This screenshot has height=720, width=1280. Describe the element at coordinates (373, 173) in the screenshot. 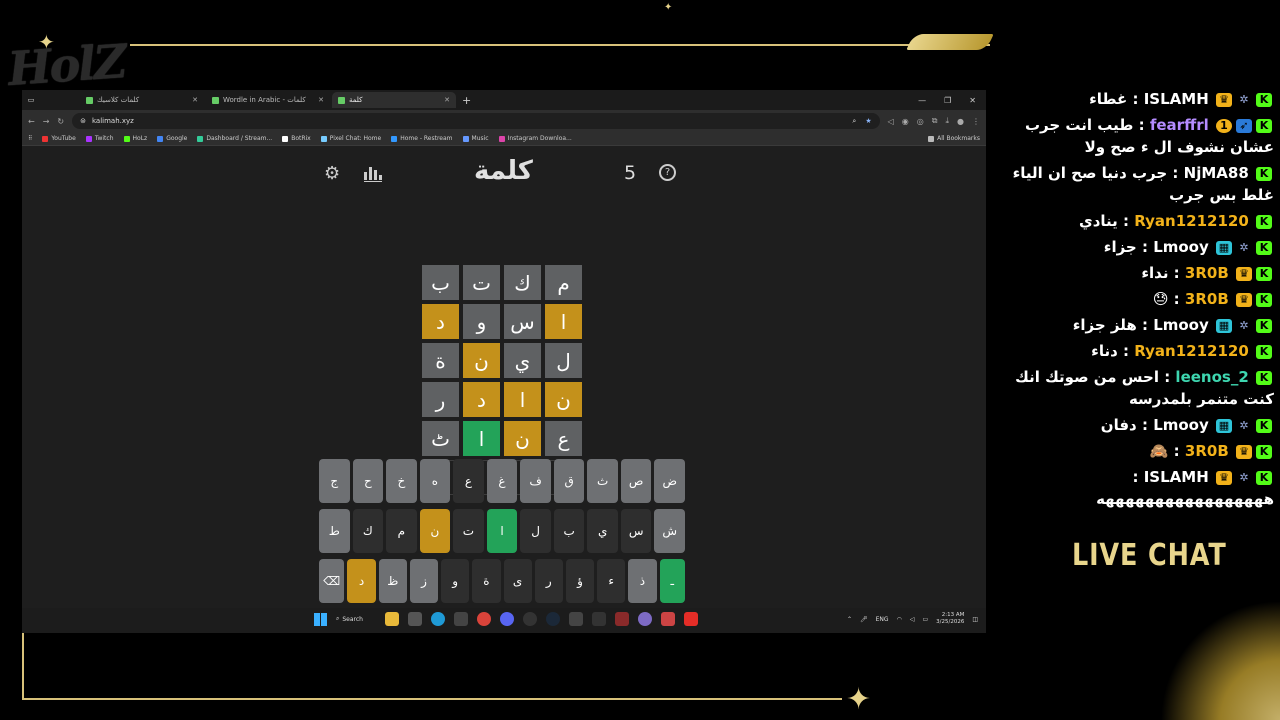

I see `statistics-icon` at that location.